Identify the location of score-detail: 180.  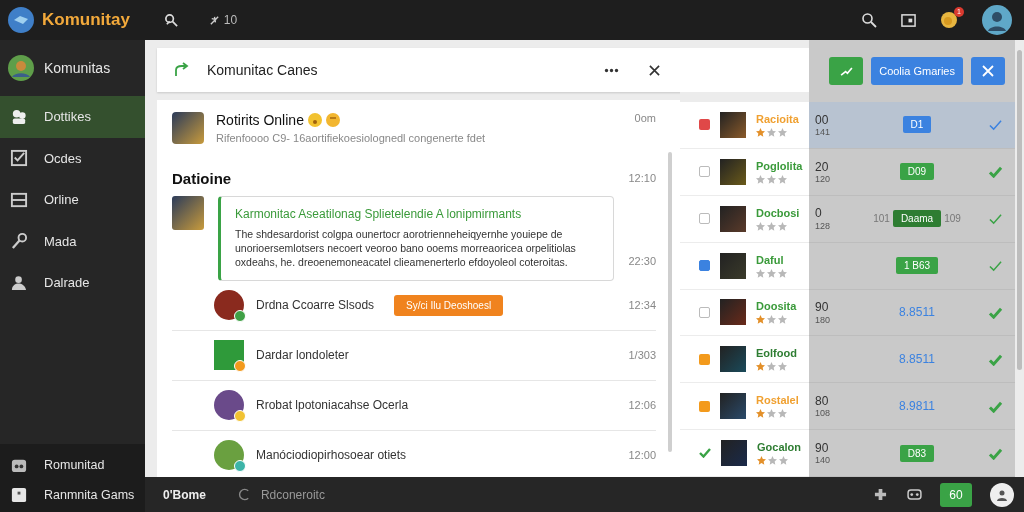
(823, 319).